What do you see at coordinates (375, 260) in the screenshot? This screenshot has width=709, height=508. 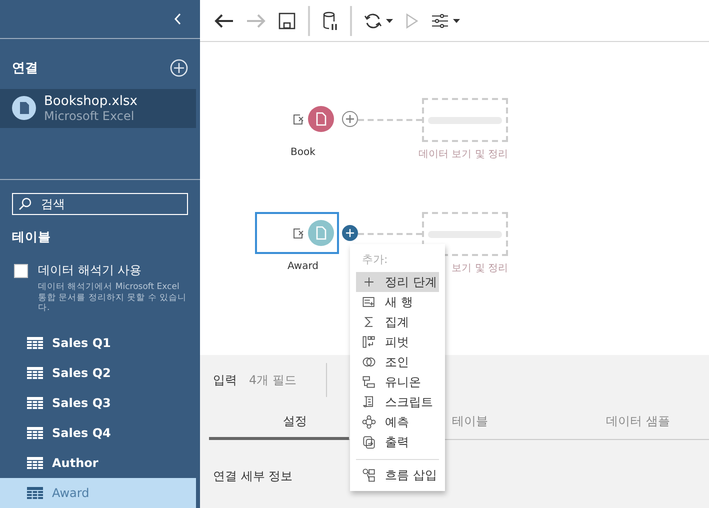 I see `menu-heading: 추가:` at bounding box center [375, 260].